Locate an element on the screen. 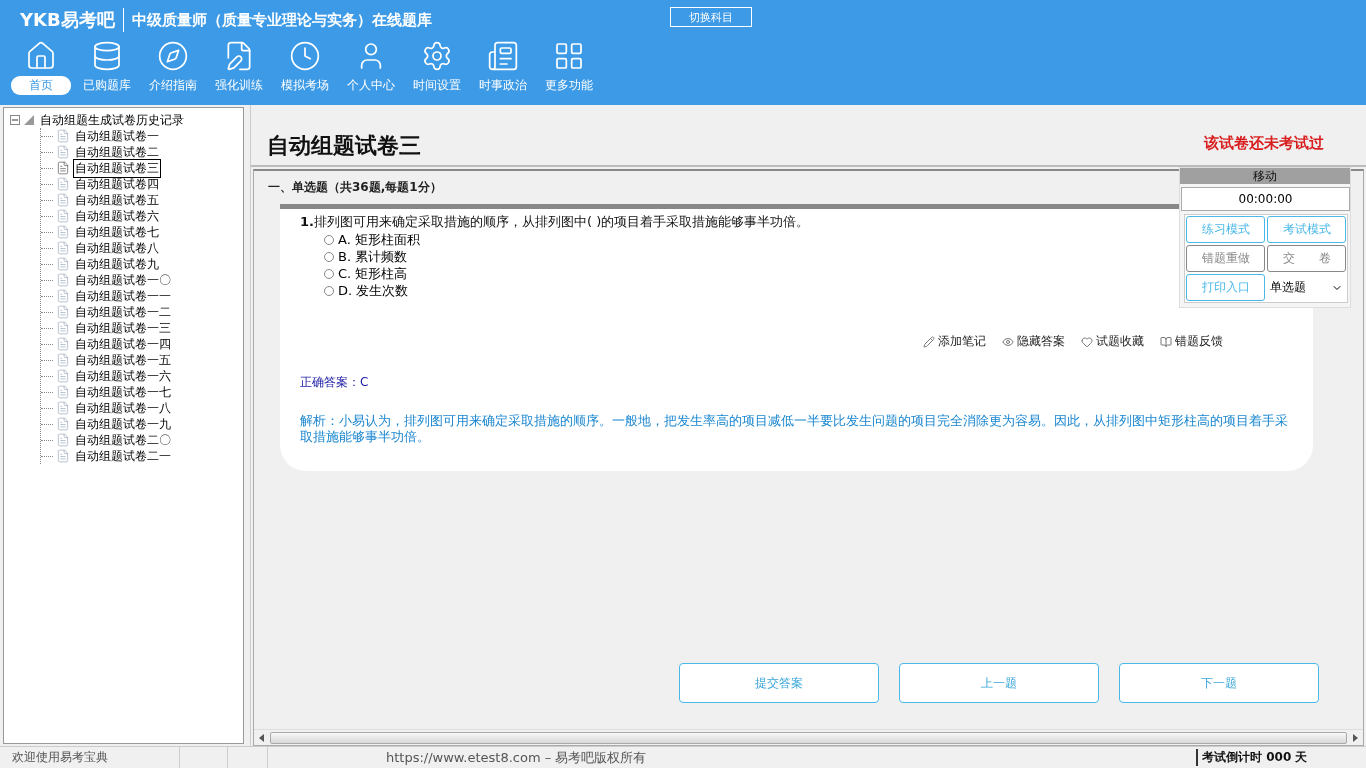  welcome-text: 欢迎使用易考宝典 is located at coordinates (90, 757).